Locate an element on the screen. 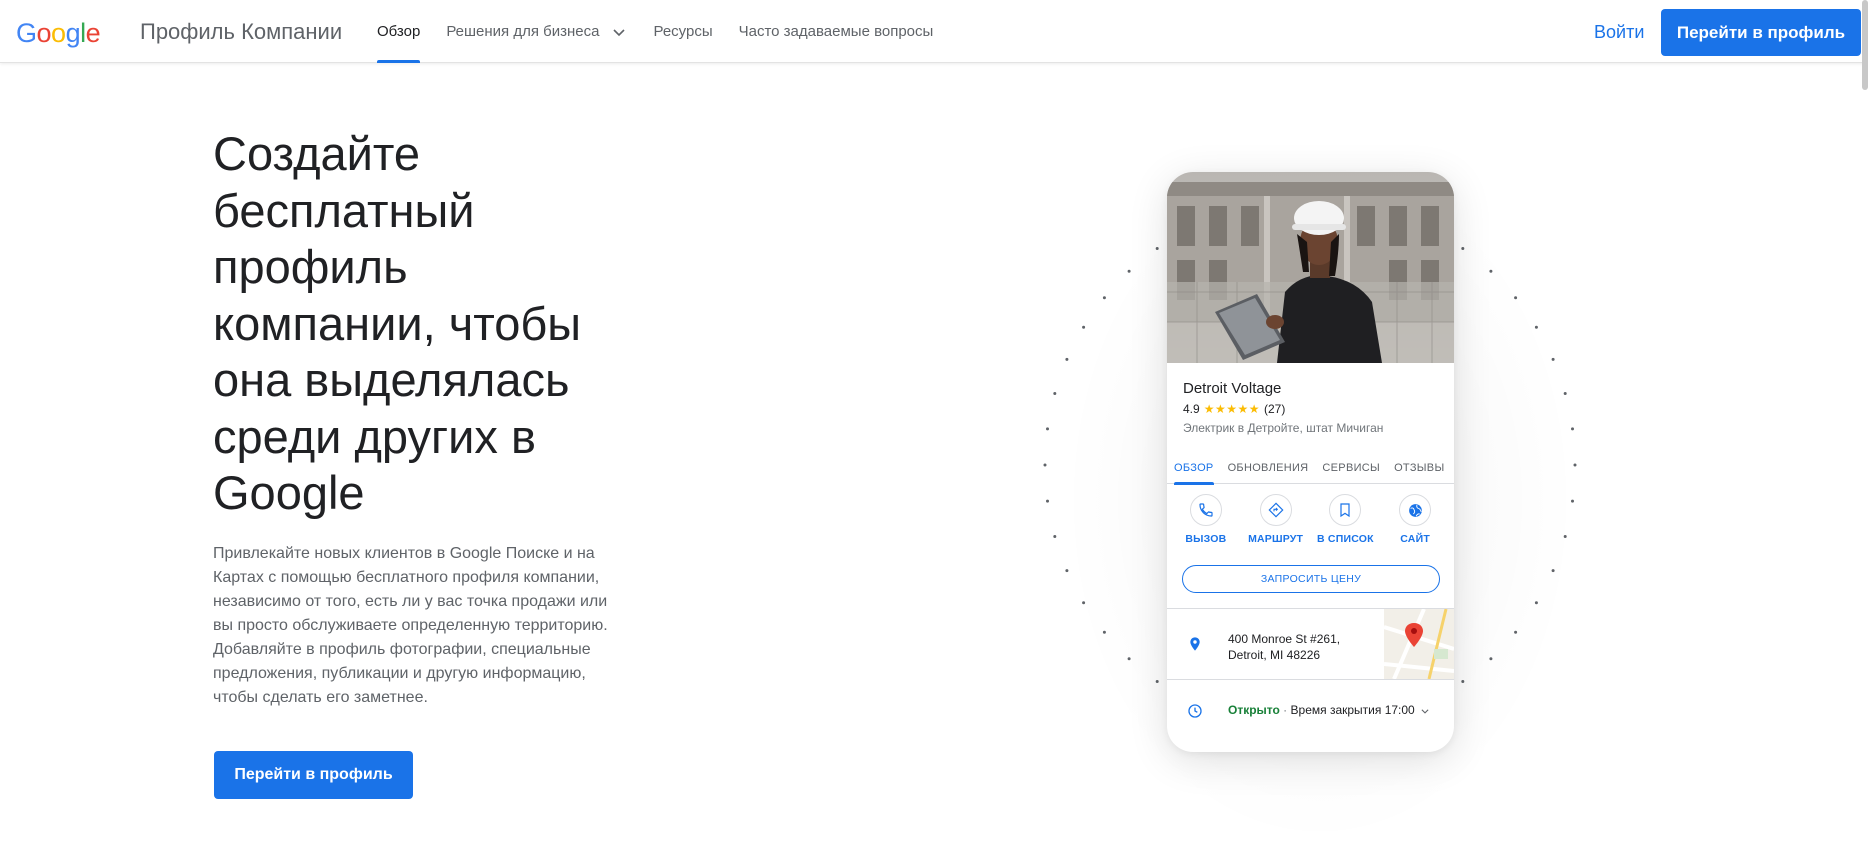 This screenshot has height=862, width=1868. tab-services: СЕРВИСЫ is located at coordinates (1351, 468).